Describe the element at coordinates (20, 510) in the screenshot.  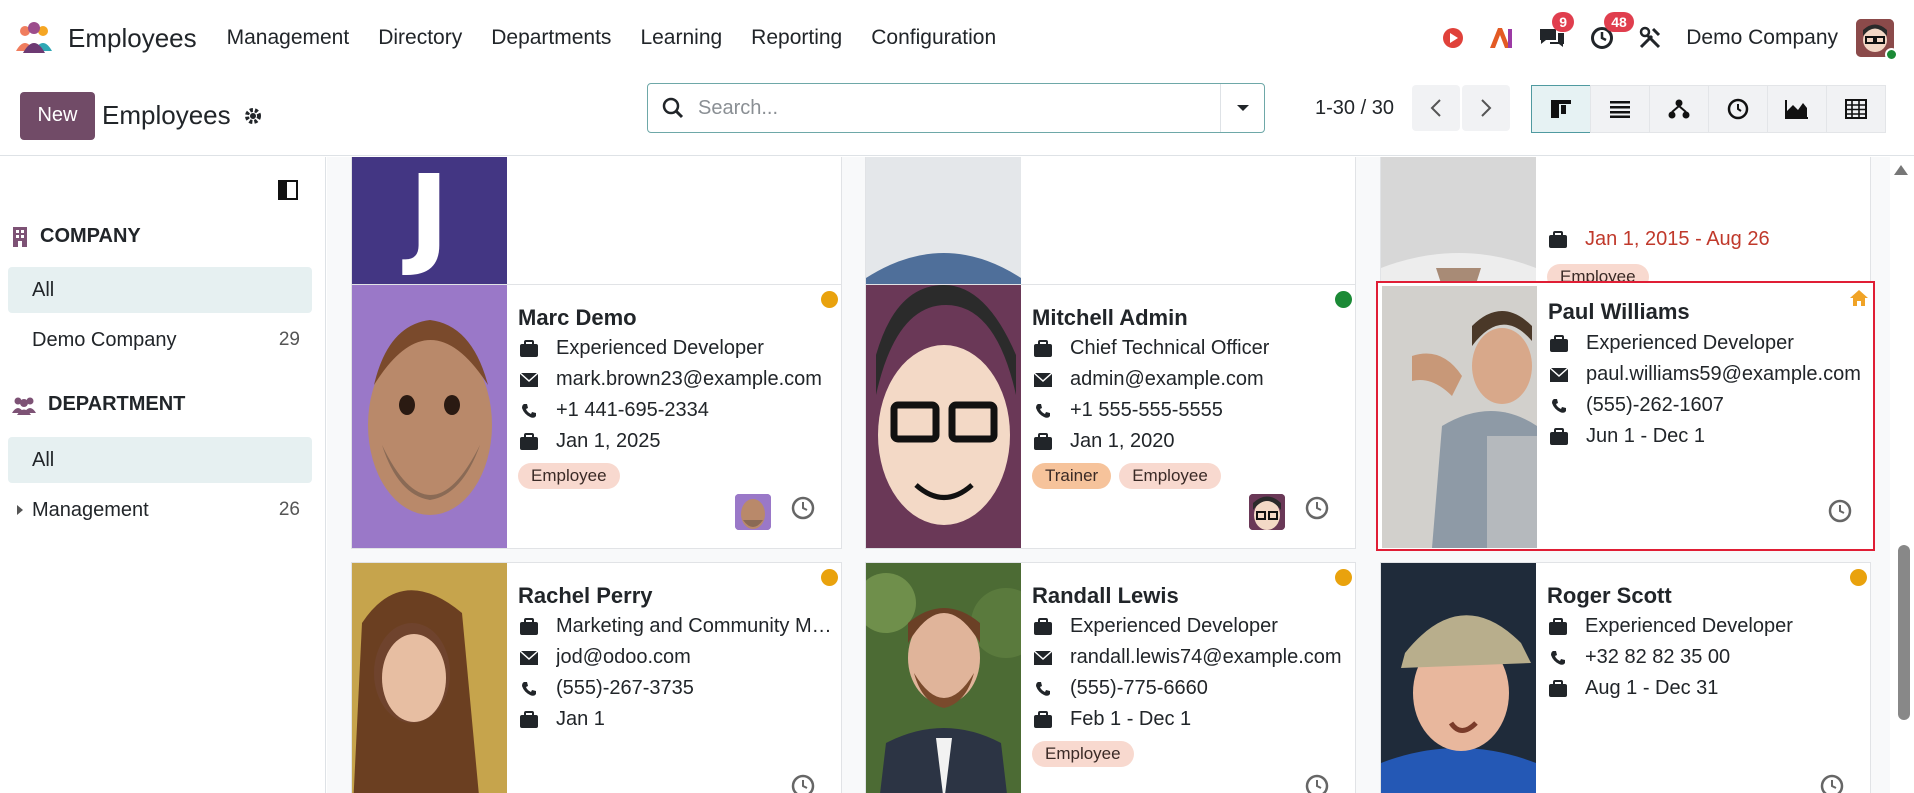
I see `caret-right-icon` at that location.